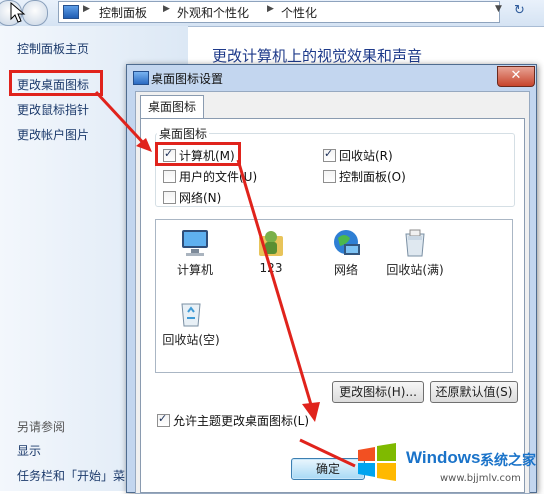  What do you see at coordinates (480, 478) in the screenshot?
I see `watermark-url: www.bjjmlv.com` at bounding box center [480, 478].